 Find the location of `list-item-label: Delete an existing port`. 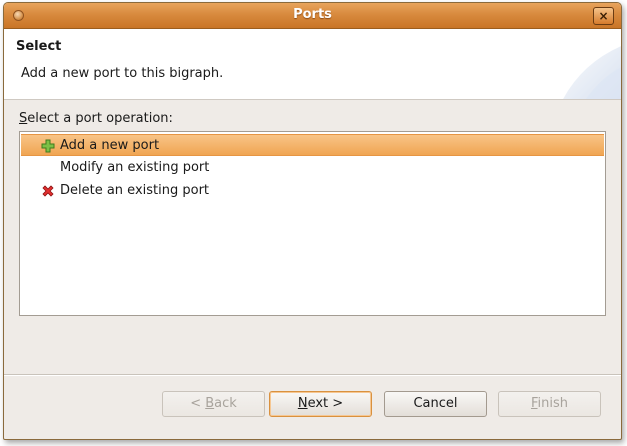

list-item-label: Delete an existing port is located at coordinates (135, 190).